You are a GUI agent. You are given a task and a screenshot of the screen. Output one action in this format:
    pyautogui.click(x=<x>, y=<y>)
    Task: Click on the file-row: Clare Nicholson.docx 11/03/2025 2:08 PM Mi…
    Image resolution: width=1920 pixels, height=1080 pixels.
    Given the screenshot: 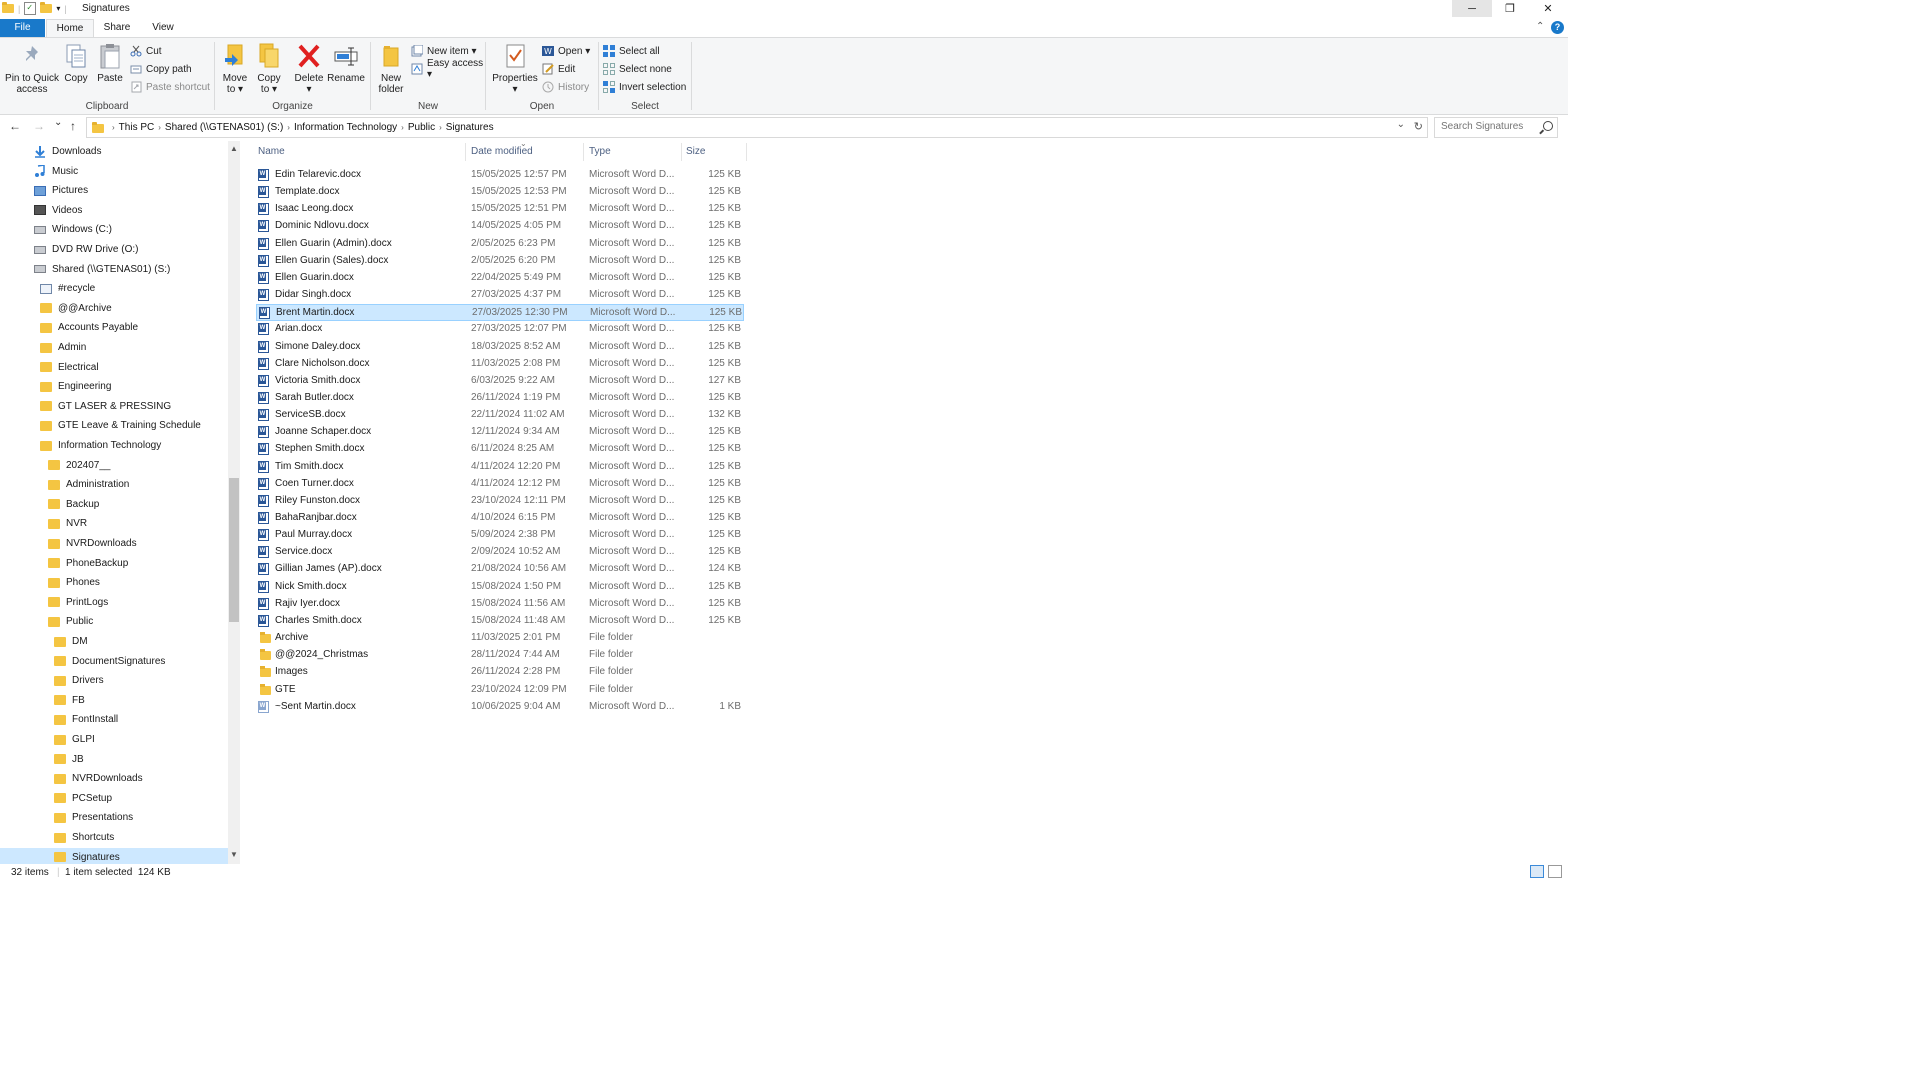 What is the action you would take?
    pyautogui.click(x=500, y=364)
    